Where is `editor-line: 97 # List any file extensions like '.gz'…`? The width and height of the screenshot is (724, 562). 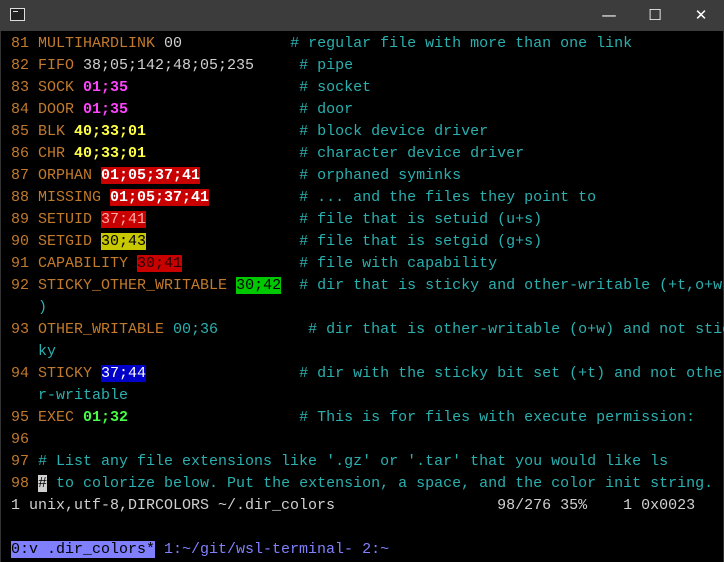 editor-line: 97 # List any file extensions like '.gz'… is located at coordinates (339, 462).